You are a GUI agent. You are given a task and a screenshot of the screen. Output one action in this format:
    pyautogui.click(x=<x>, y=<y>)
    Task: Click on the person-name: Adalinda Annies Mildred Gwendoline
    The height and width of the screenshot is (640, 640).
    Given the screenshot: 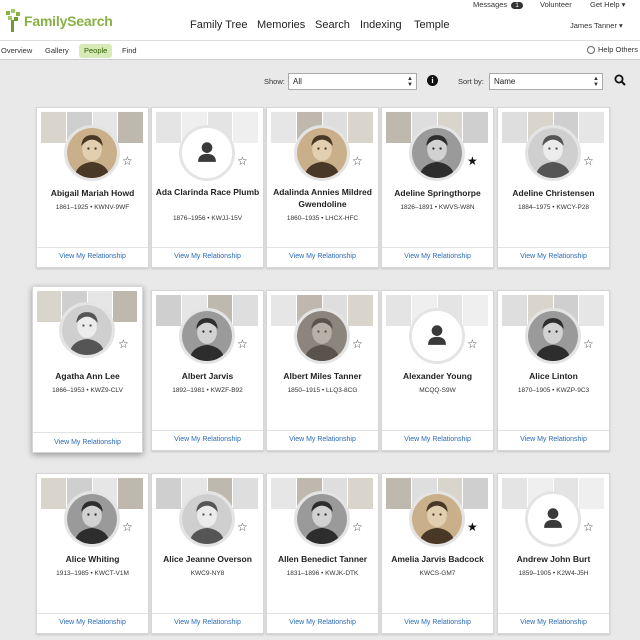 What is the action you would take?
    pyautogui.click(x=322, y=198)
    